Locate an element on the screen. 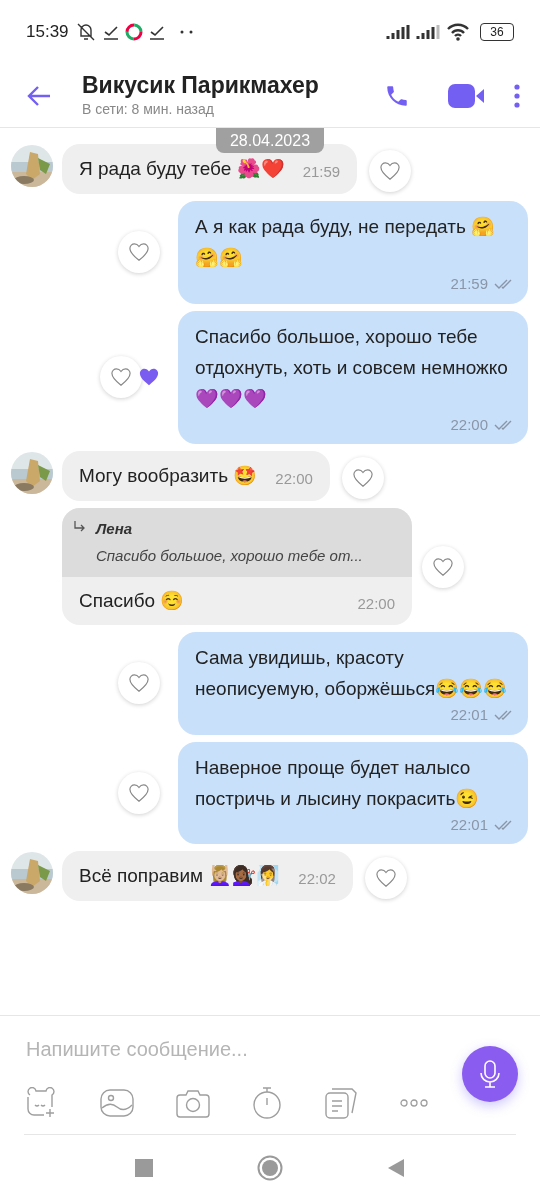 Image resolution: width=540 pixels, height=1200 pixels. more-button is located at coordinates (414, 1103).